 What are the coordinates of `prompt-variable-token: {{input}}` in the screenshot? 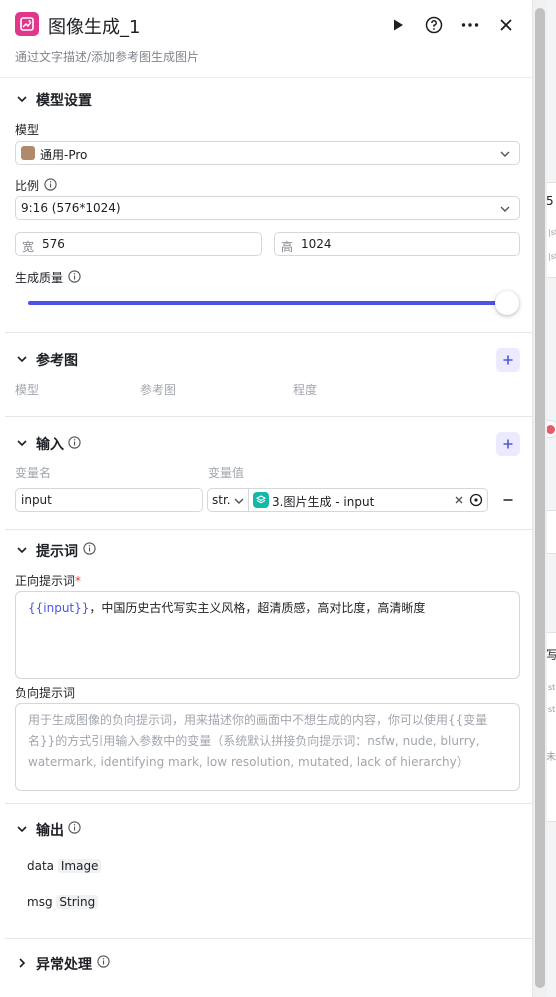 It's located at (58, 608).